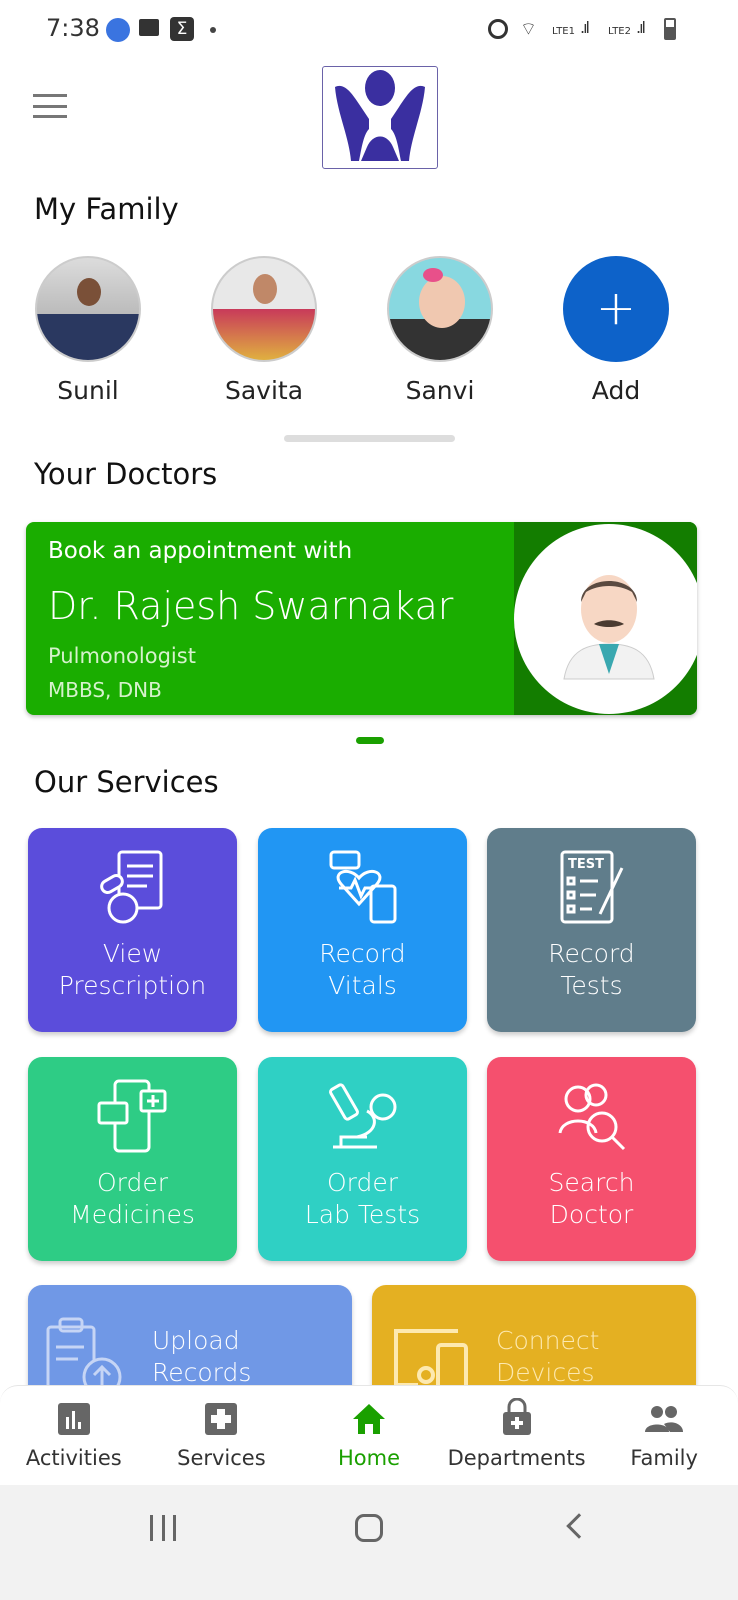 The width and height of the screenshot is (738, 1600). I want to click on member-name: Sanvi, so click(440, 390).